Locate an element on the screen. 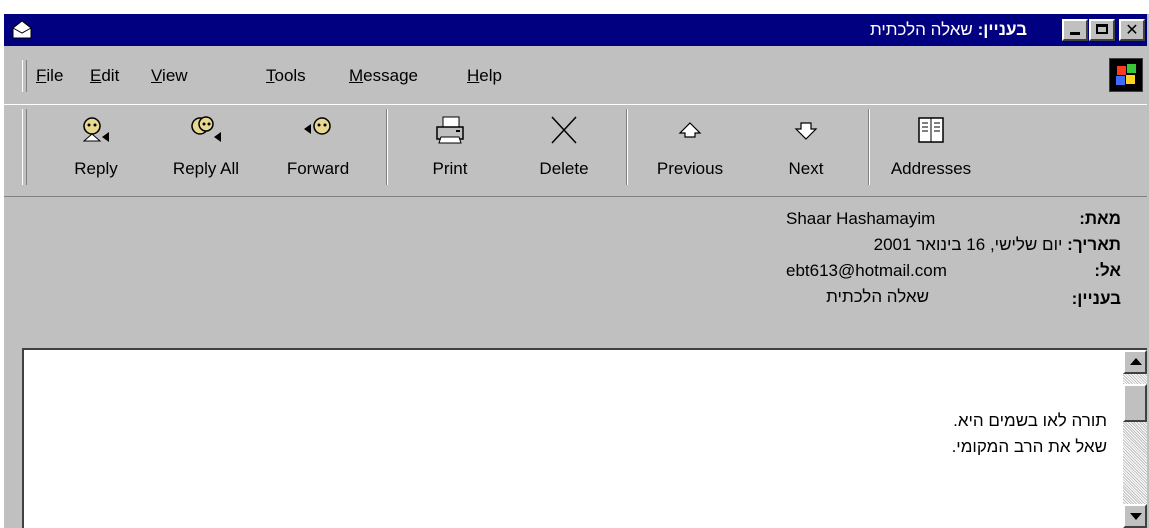  up-arrow-icon is located at coordinates (690, 130).